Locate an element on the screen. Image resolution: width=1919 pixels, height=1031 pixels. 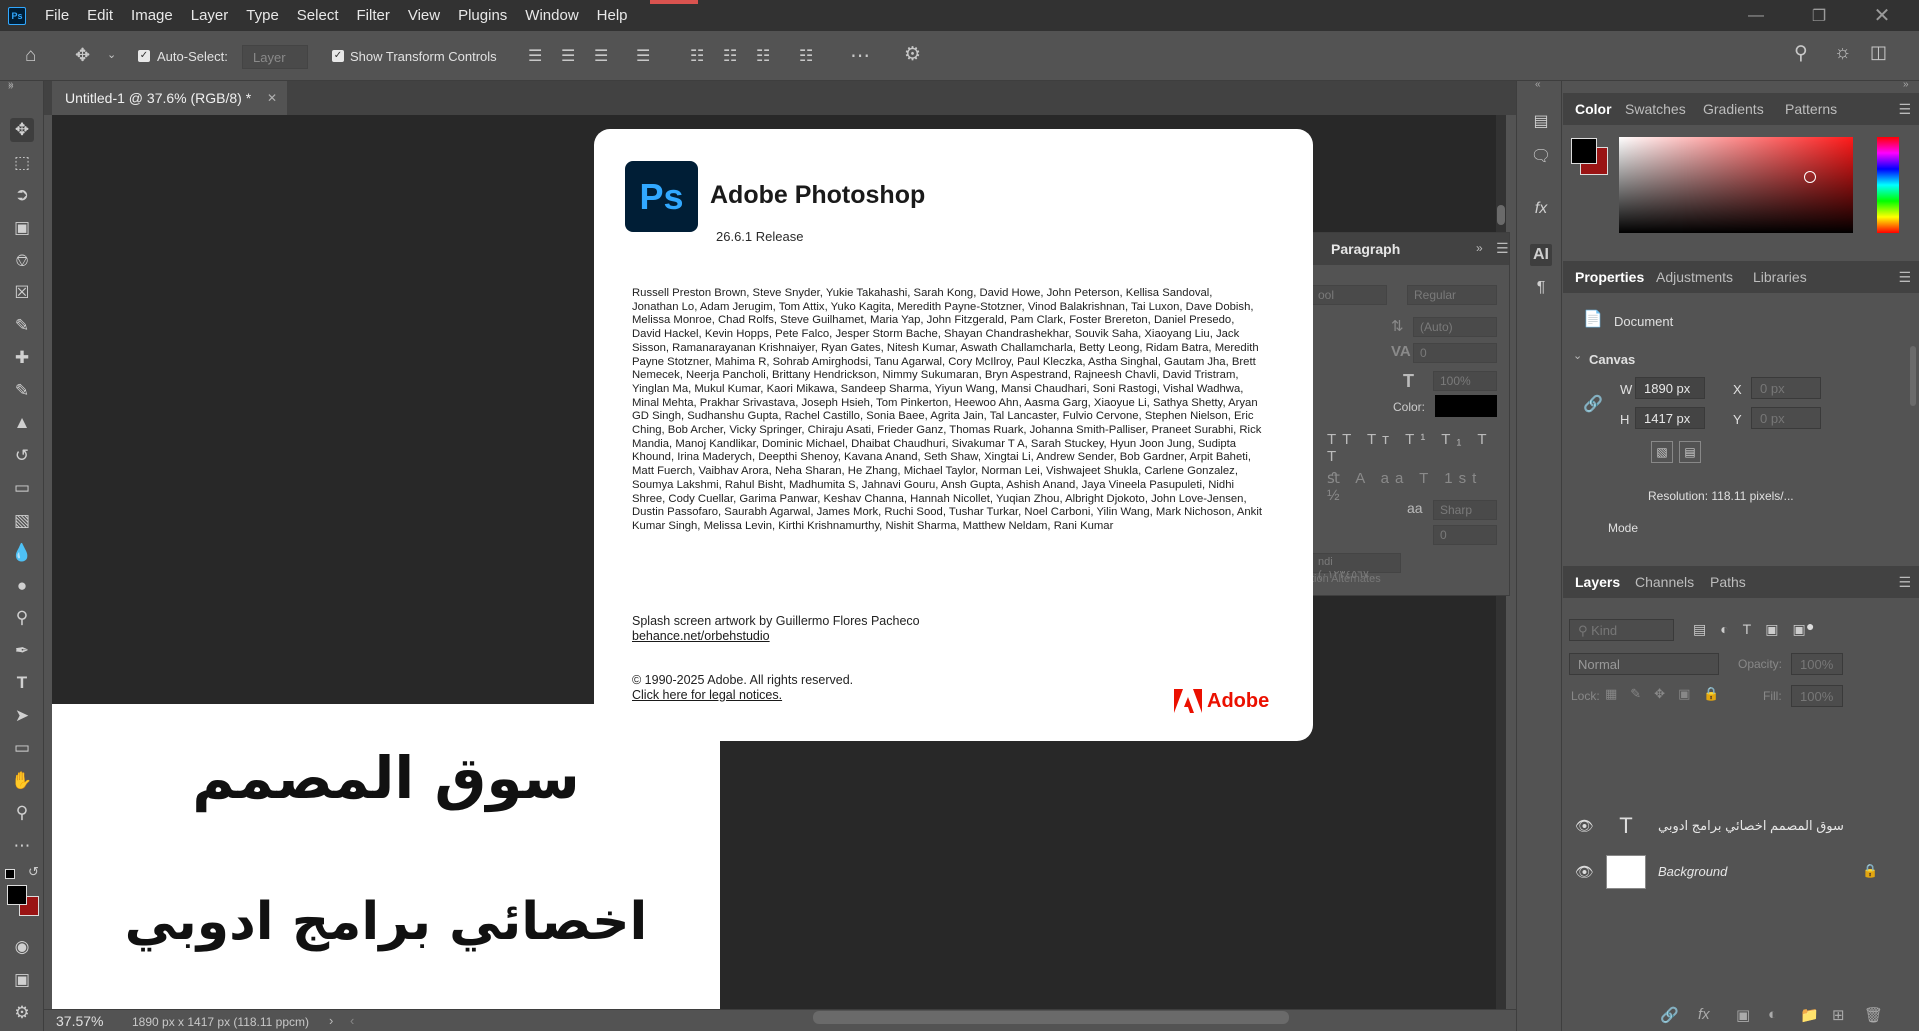
menu-filter: Filter is located at coordinates (373, 15).